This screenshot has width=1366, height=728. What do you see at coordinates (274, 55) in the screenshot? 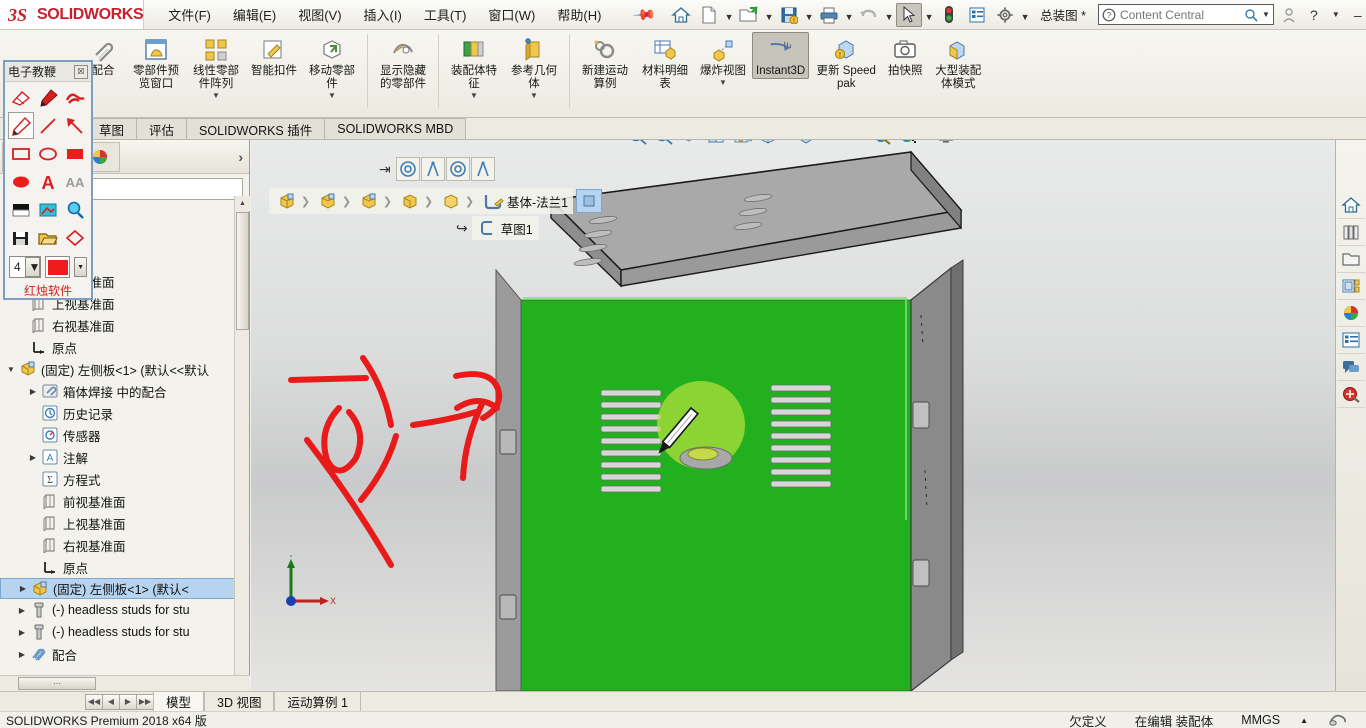
I see `smart-fasteners-button: 智能扣件` at bounding box center [274, 55].